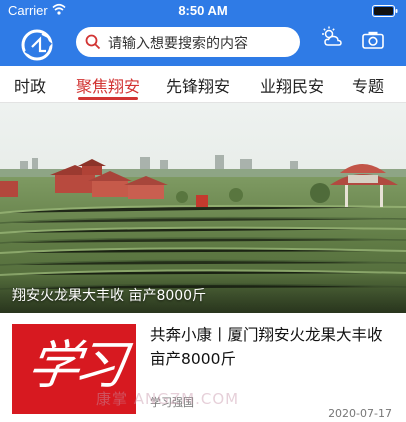  What do you see at coordinates (109, 296) in the screenshot?
I see `hero-caption: 翔安火龙果大丰收 亩产8000斤` at bounding box center [109, 296].